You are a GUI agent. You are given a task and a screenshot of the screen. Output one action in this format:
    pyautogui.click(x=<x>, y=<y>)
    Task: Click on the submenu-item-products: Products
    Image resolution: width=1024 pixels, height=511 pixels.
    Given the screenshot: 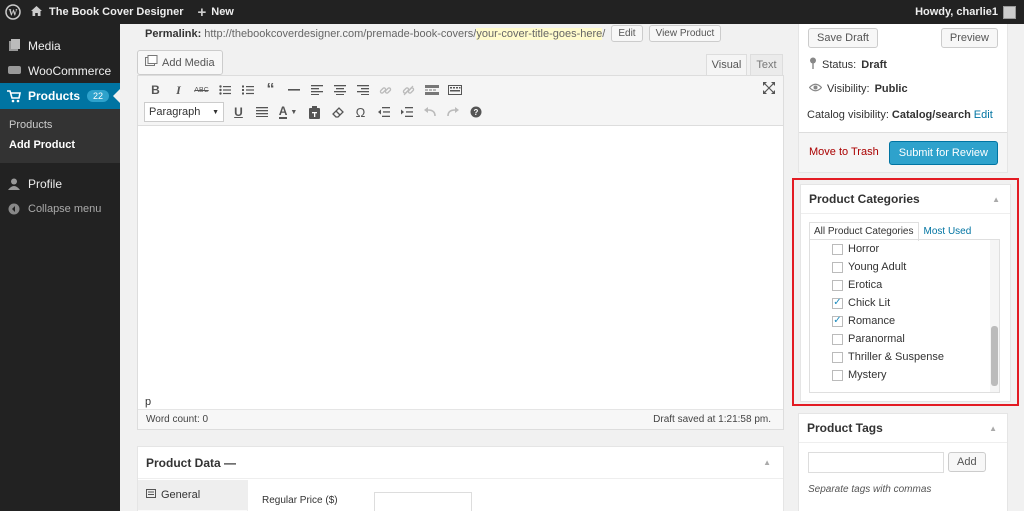 What is the action you would take?
    pyautogui.click(x=60, y=125)
    